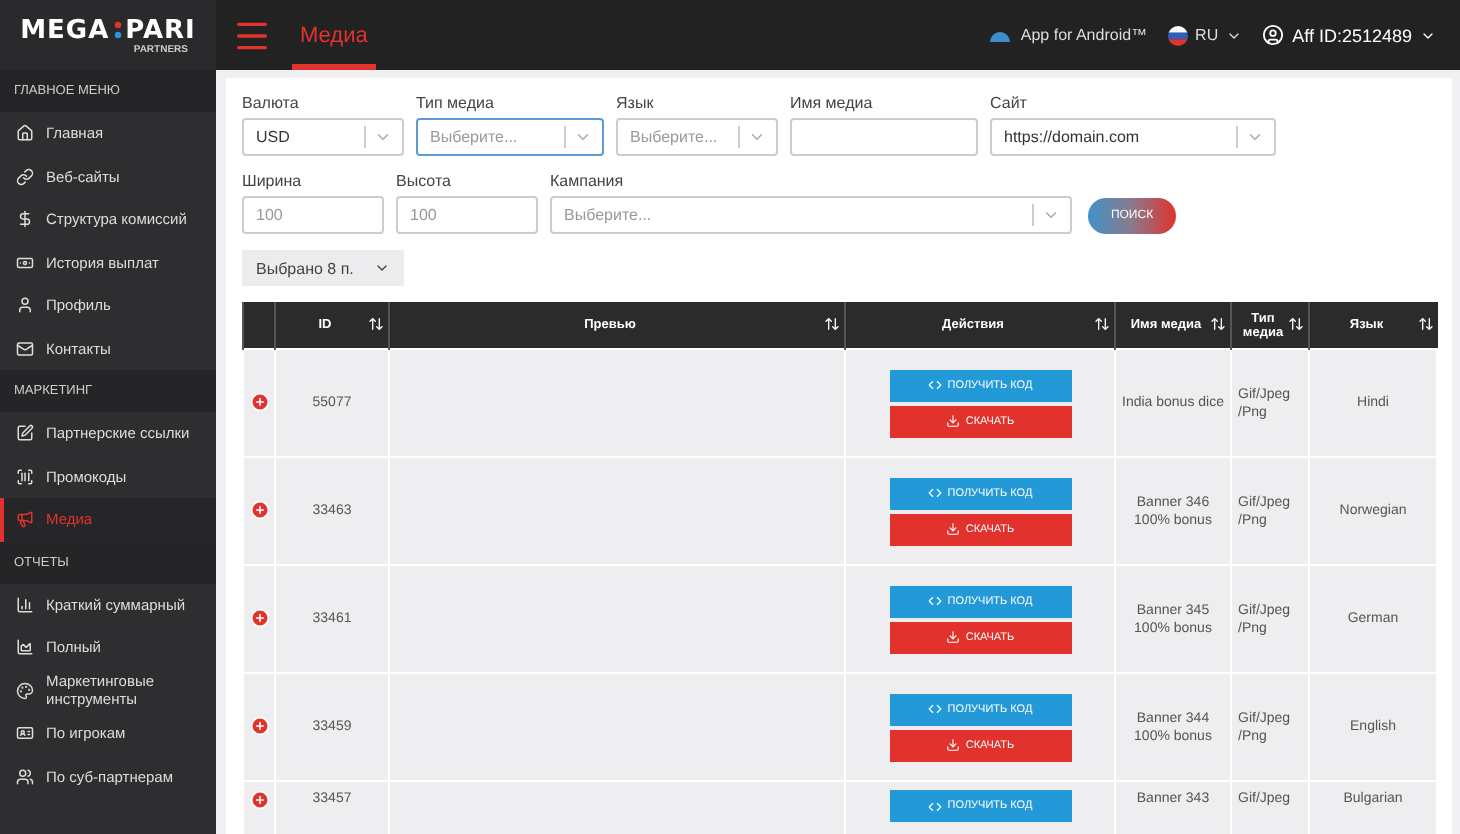  Describe the element at coordinates (424, 181) in the screenshot. I see `field-label: Высота` at that location.